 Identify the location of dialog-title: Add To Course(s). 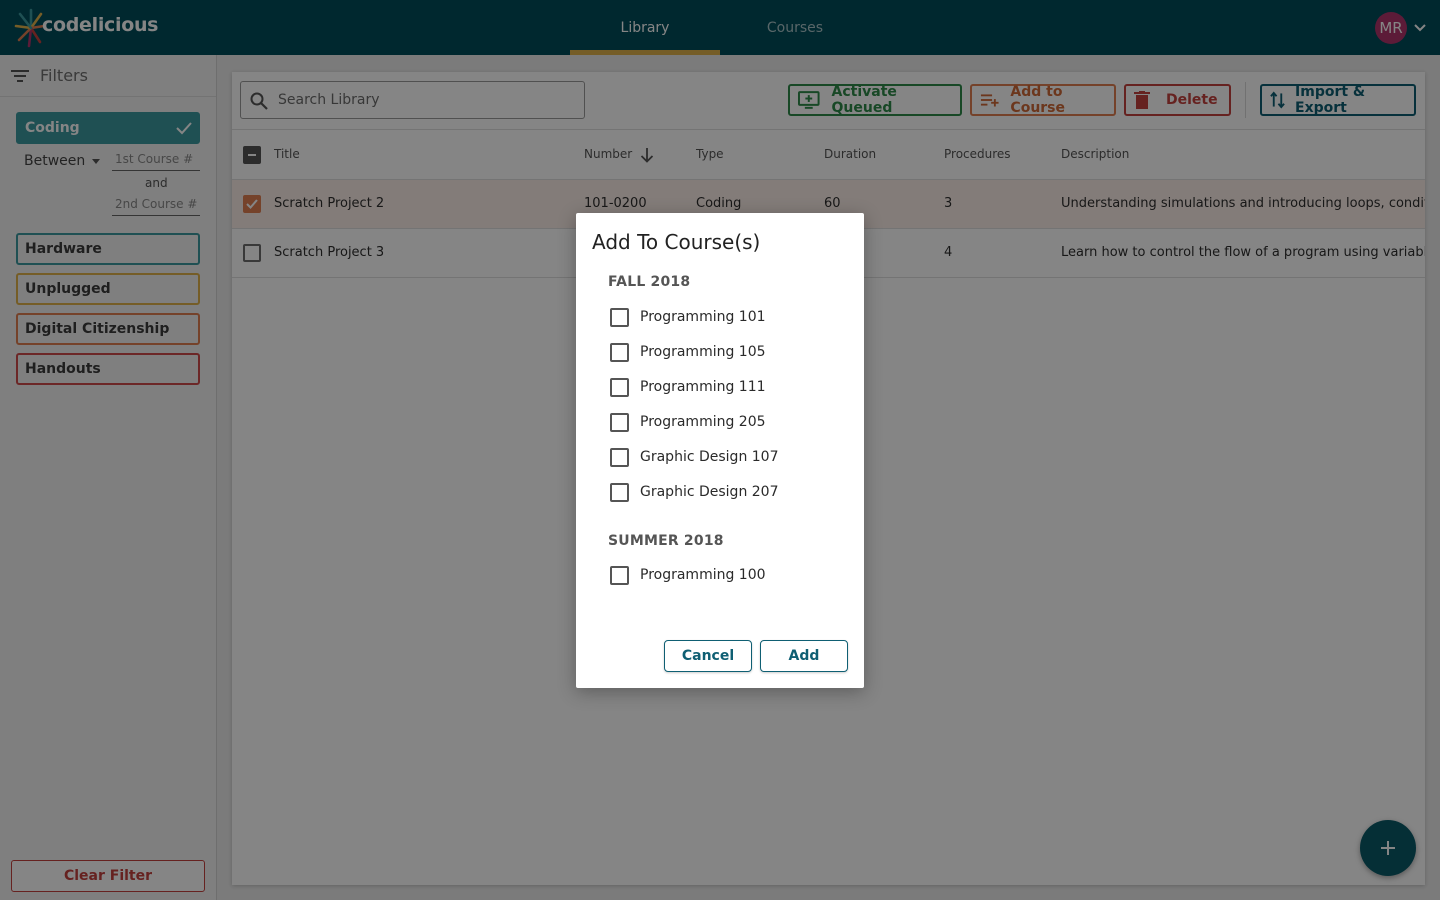
(676, 242).